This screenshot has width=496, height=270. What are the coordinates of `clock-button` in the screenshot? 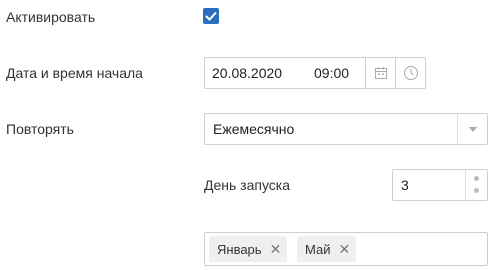 It's located at (410, 73).